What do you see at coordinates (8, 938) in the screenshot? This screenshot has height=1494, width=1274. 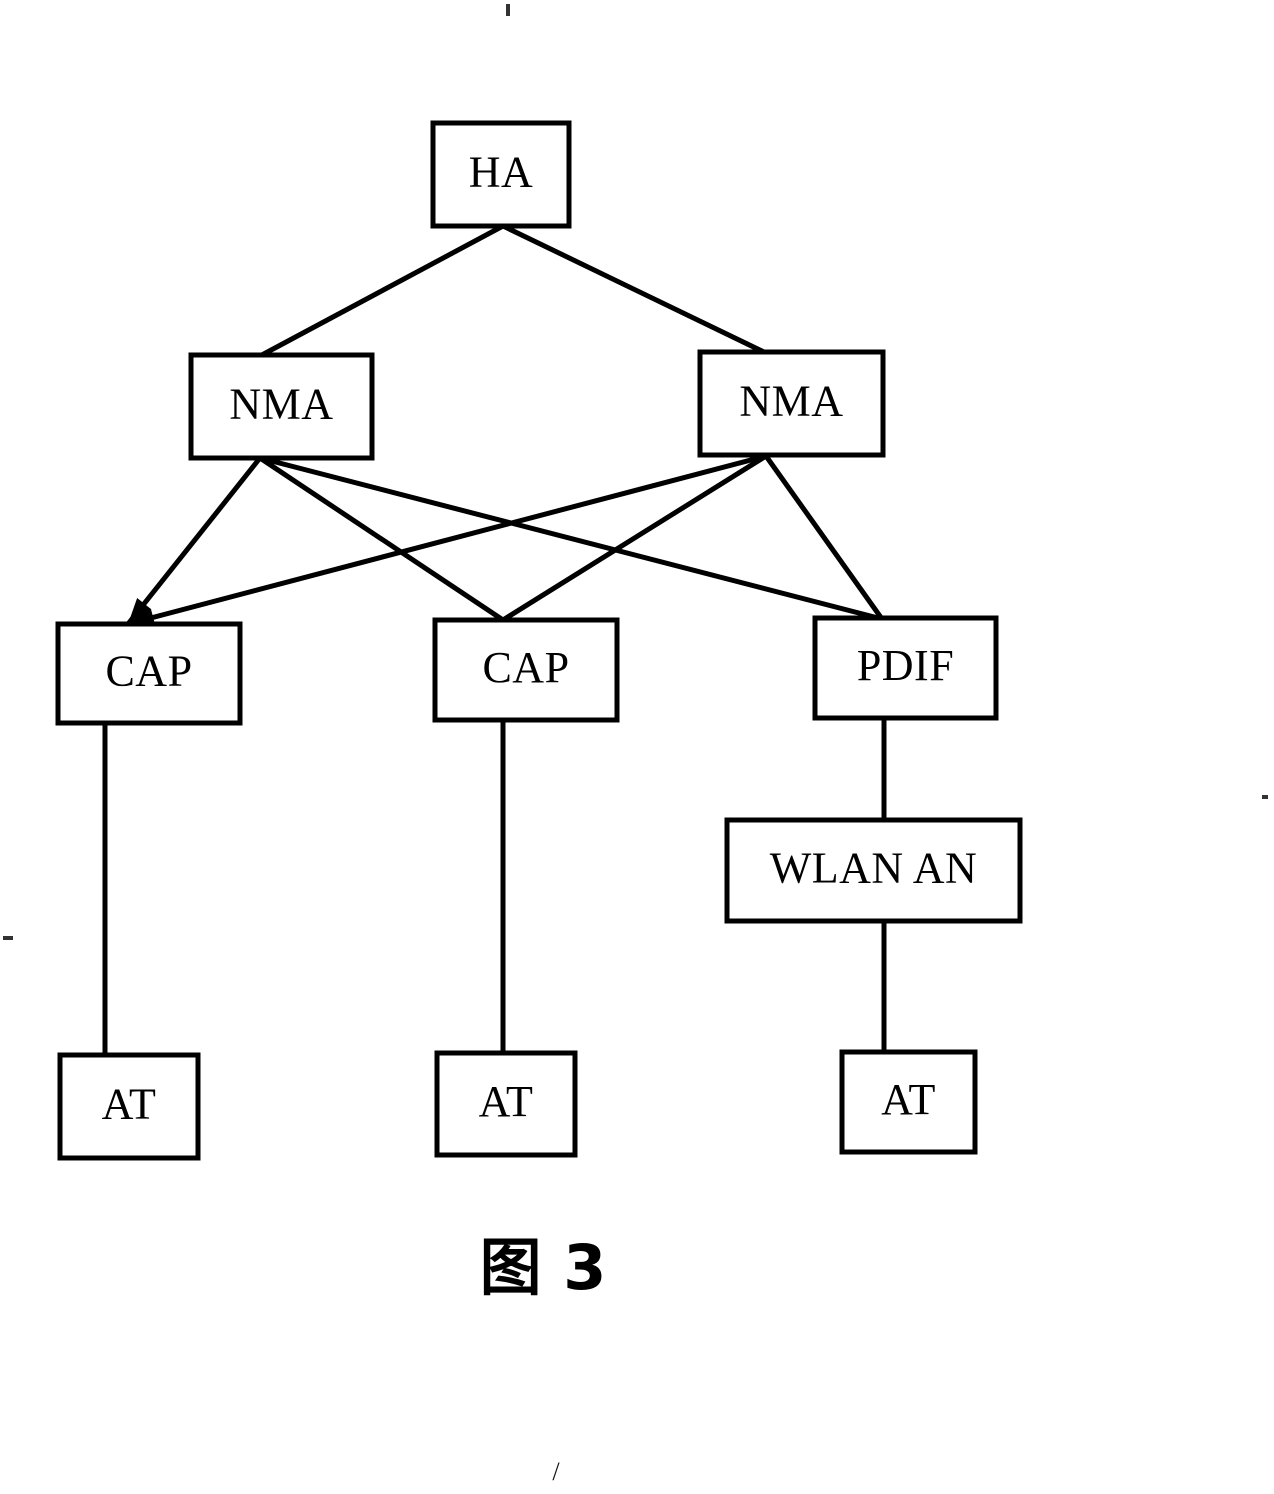 I see `speck-left-mid` at bounding box center [8, 938].